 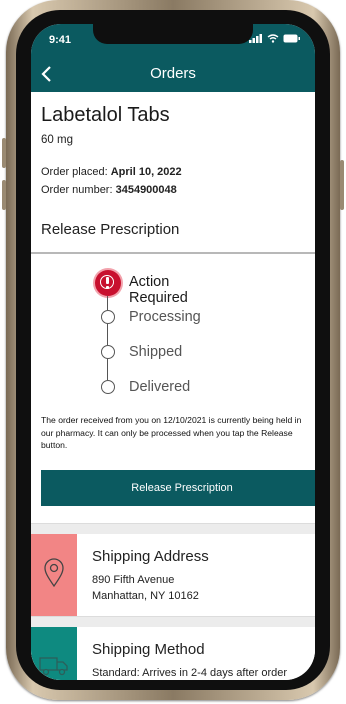 I want to click on release-section-title: Release Prescription, so click(x=110, y=229).